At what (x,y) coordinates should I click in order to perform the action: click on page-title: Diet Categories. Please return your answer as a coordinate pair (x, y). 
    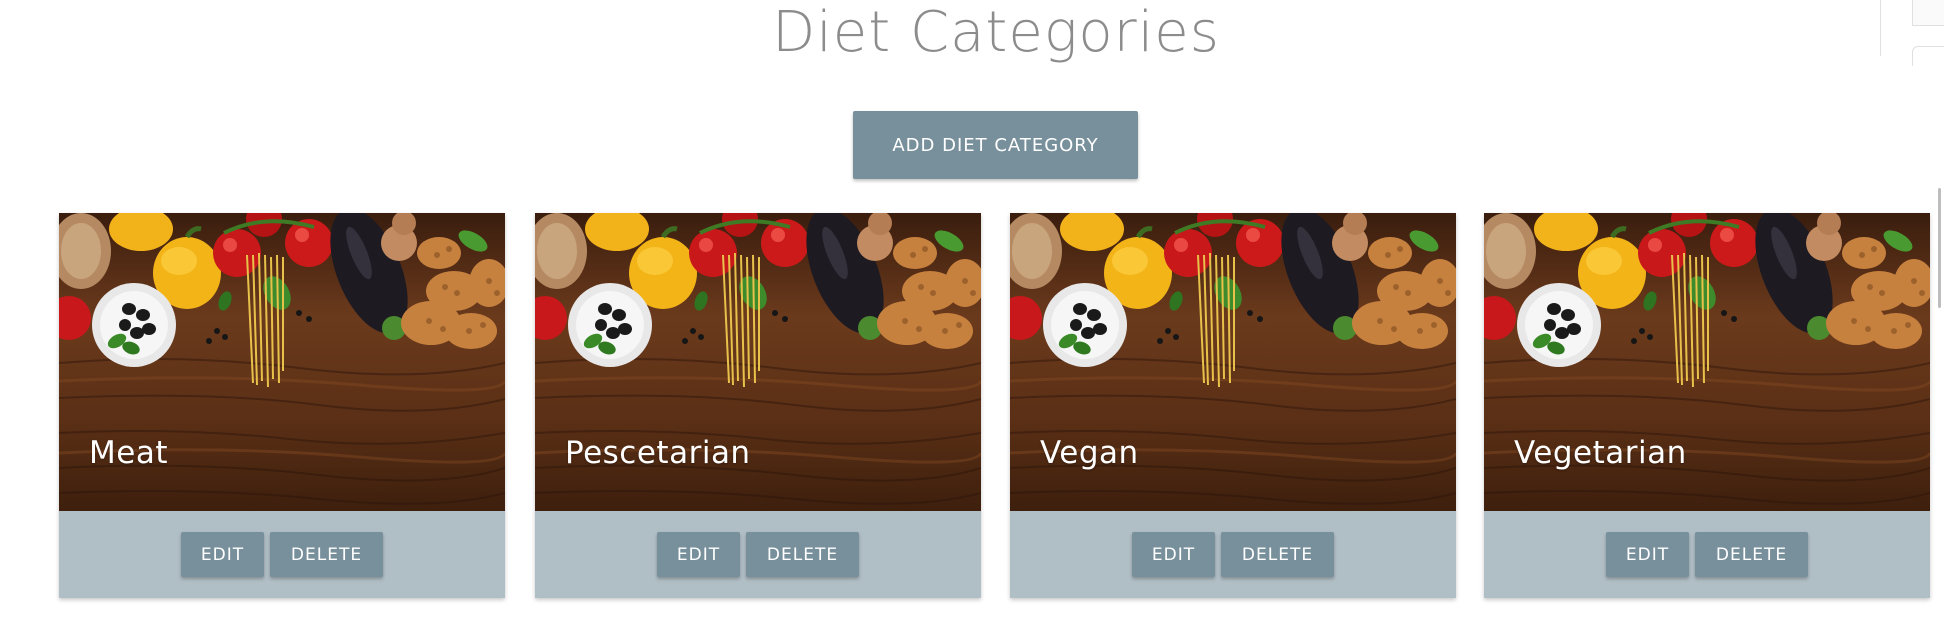
    Looking at the image, I should click on (996, 32).